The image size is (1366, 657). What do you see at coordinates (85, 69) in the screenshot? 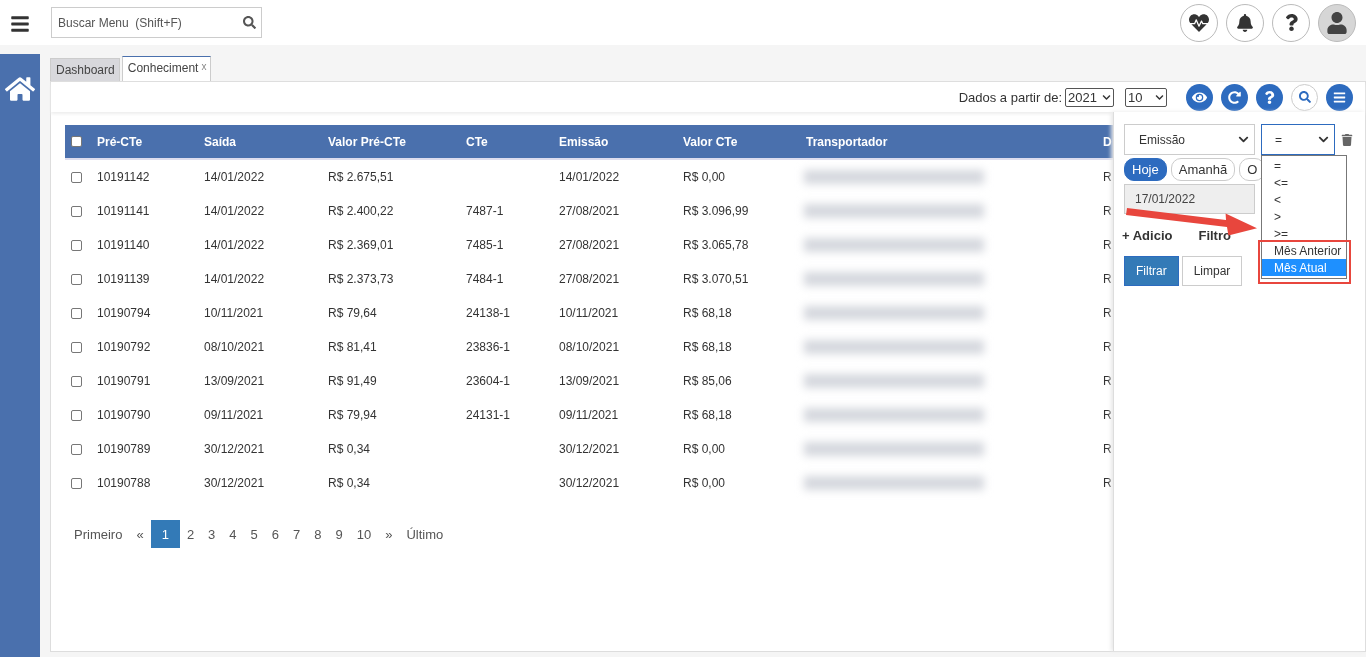
I see `tab: Dashboard` at bounding box center [85, 69].